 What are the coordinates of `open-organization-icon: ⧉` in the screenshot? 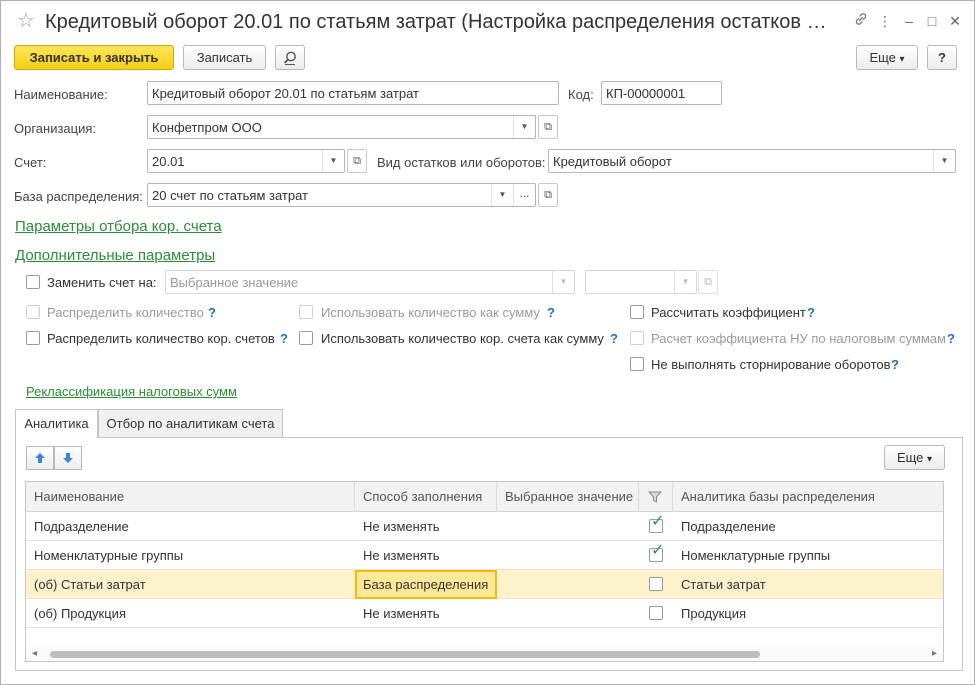 It's located at (548, 127).